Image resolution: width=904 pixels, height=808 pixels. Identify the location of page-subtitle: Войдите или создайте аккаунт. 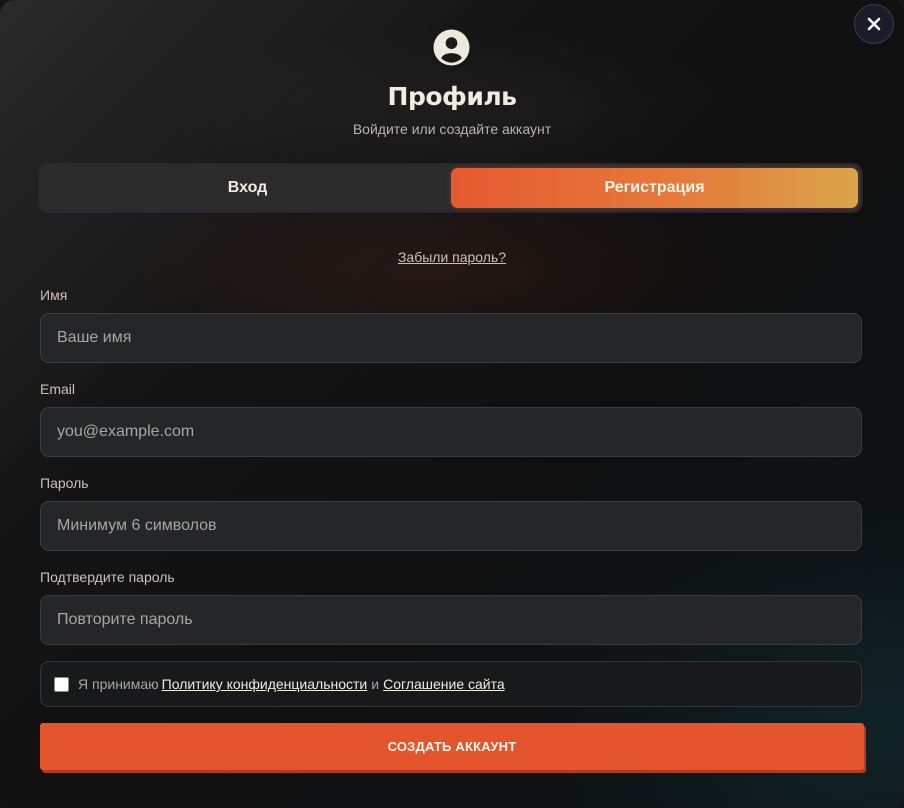
(452, 129).